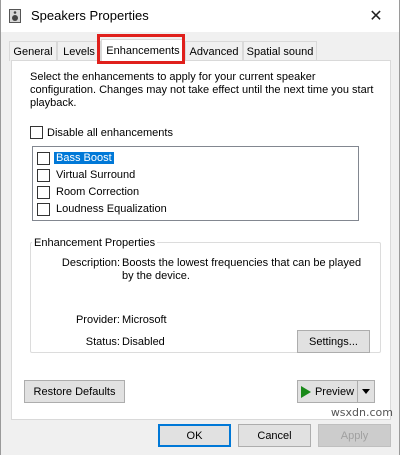  I want to click on preview-button: Preview, so click(328, 391).